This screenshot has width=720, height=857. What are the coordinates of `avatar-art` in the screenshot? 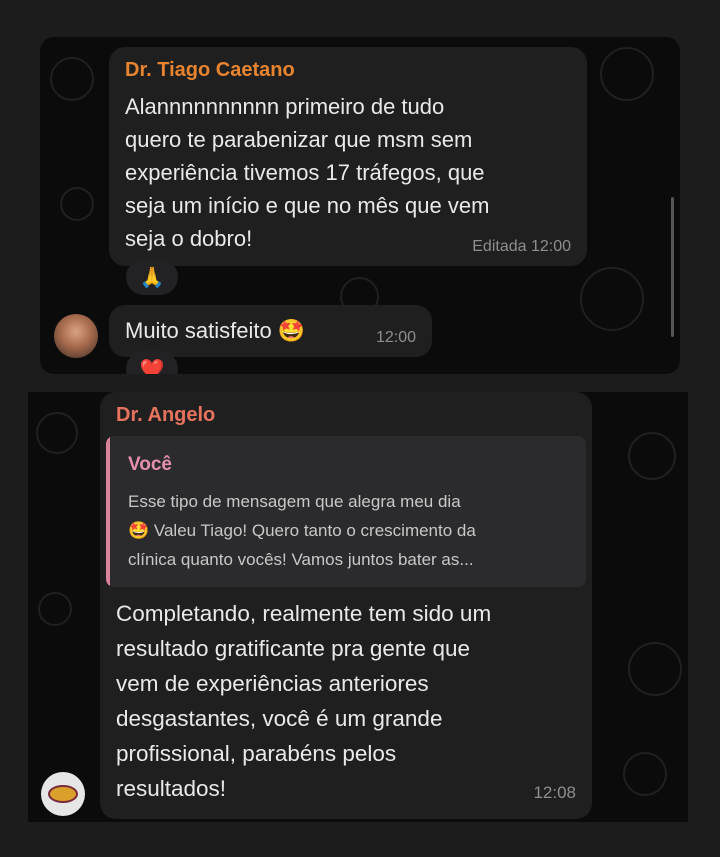 It's located at (63, 794).